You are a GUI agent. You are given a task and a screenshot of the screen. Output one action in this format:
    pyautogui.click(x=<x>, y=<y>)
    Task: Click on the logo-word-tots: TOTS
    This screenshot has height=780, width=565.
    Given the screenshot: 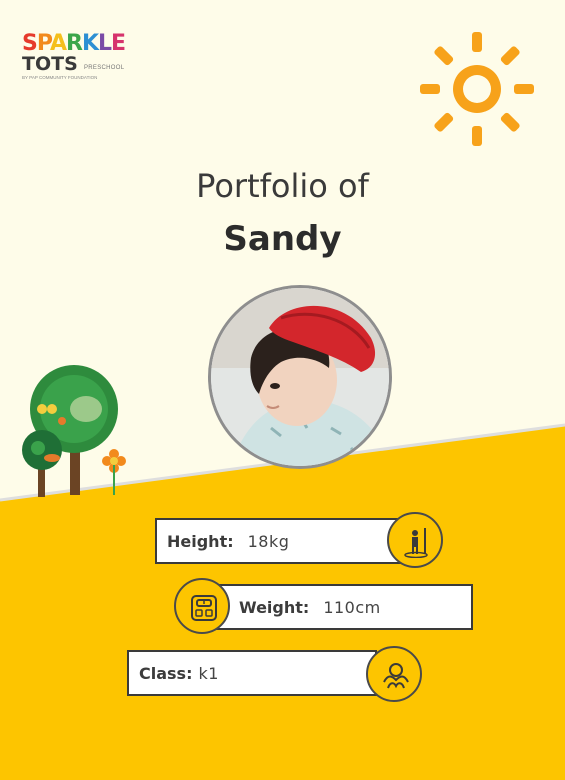 What is the action you would take?
    pyautogui.click(x=50, y=64)
    